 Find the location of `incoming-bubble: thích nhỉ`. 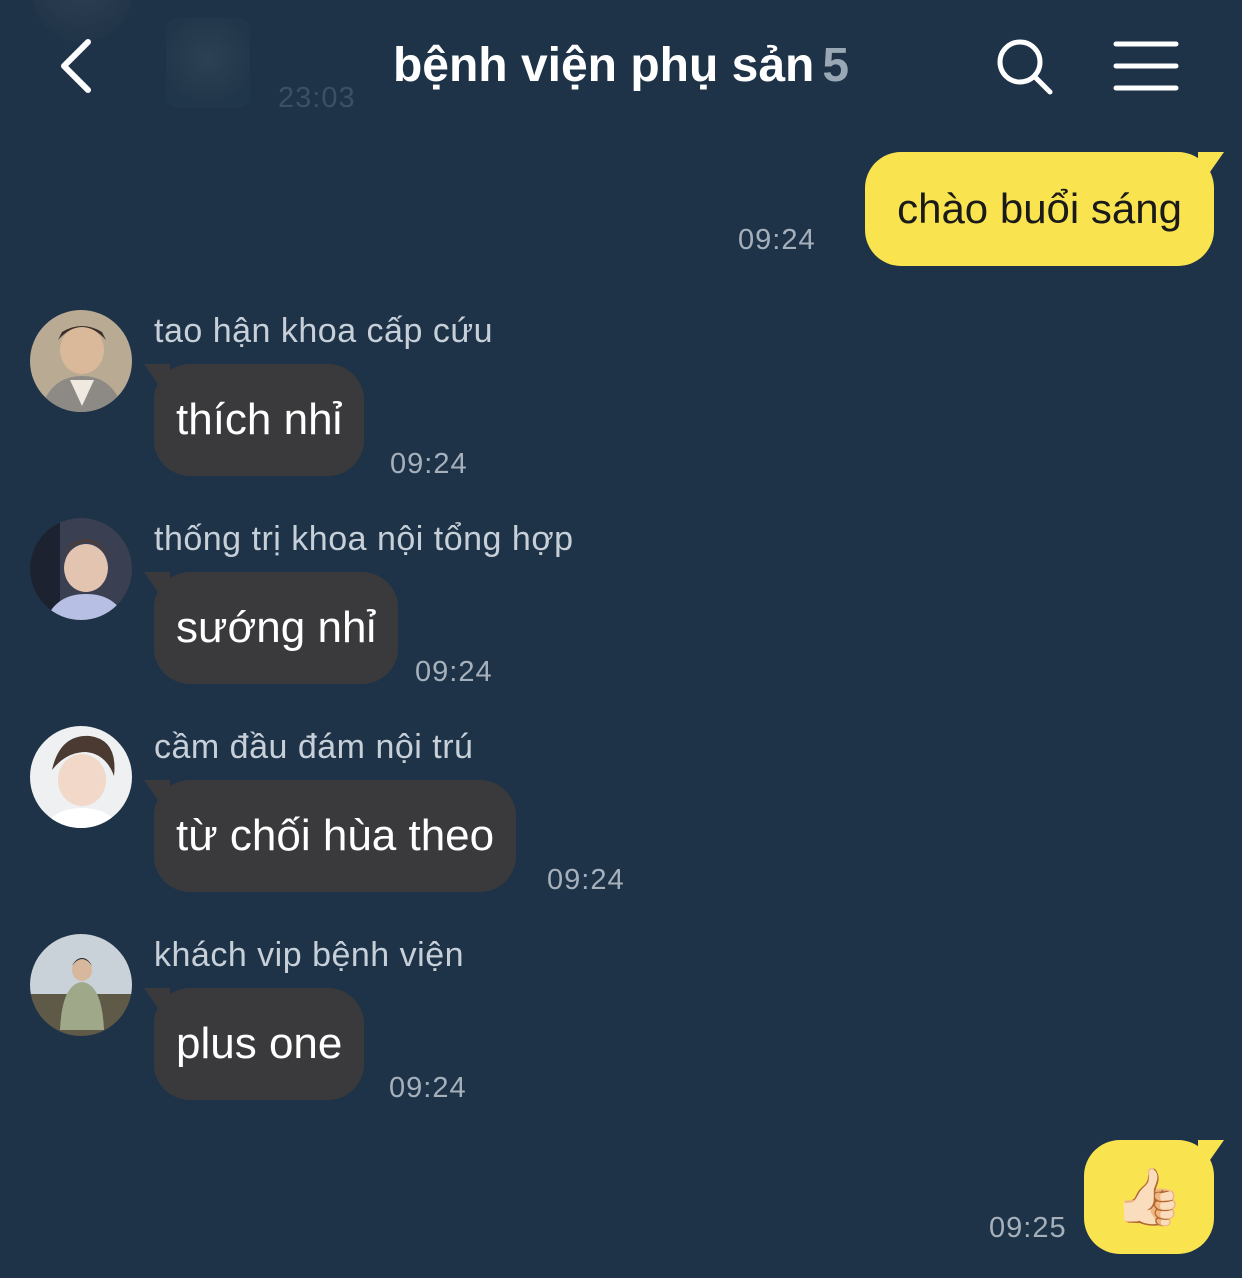

incoming-bubble: thích nhỉ is located at coordinates (259, 420).